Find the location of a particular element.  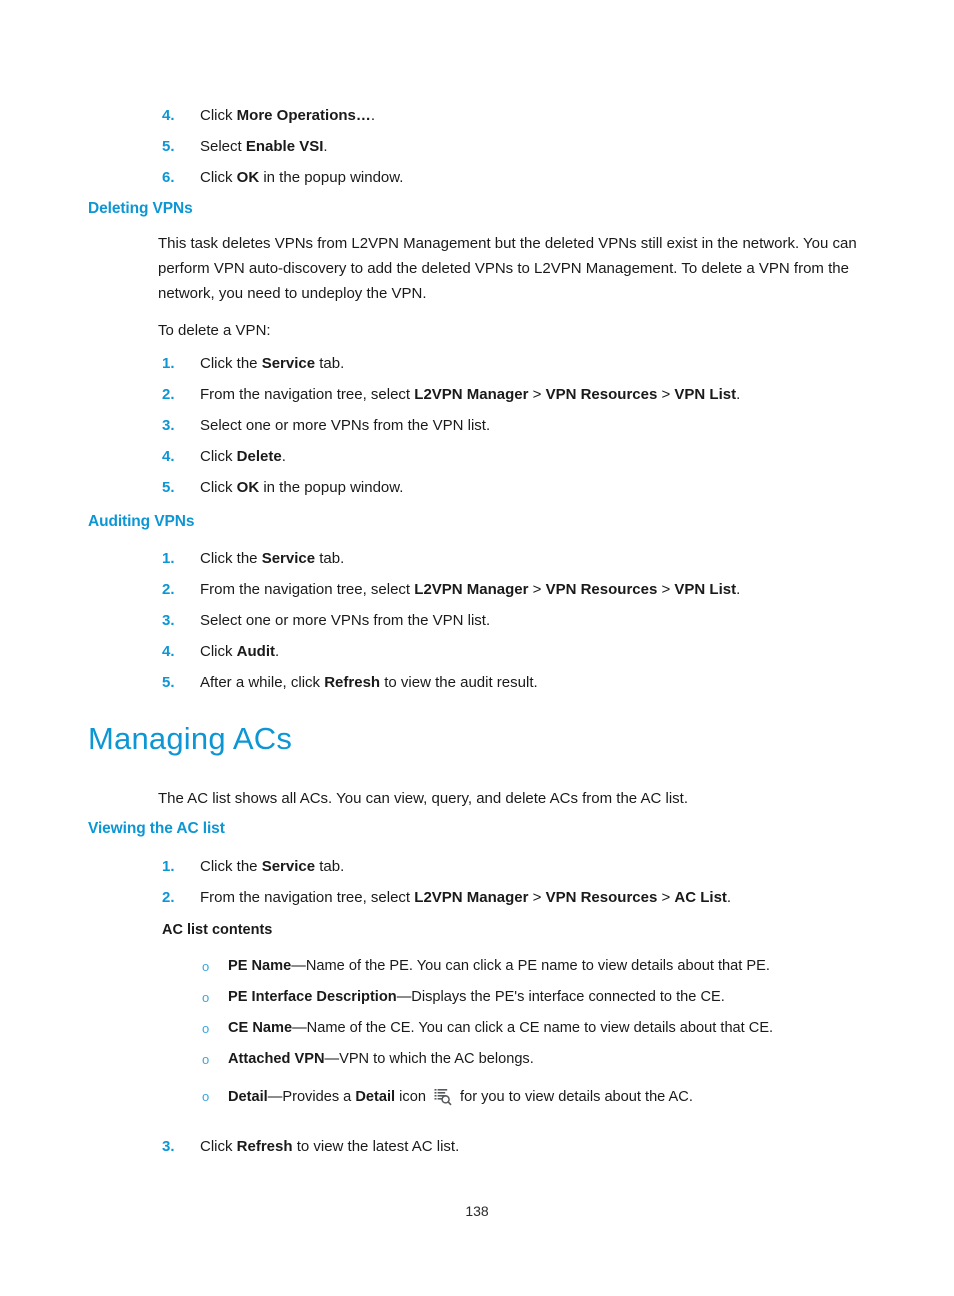

term-label: PE Name is located at coordinates (260, 966).